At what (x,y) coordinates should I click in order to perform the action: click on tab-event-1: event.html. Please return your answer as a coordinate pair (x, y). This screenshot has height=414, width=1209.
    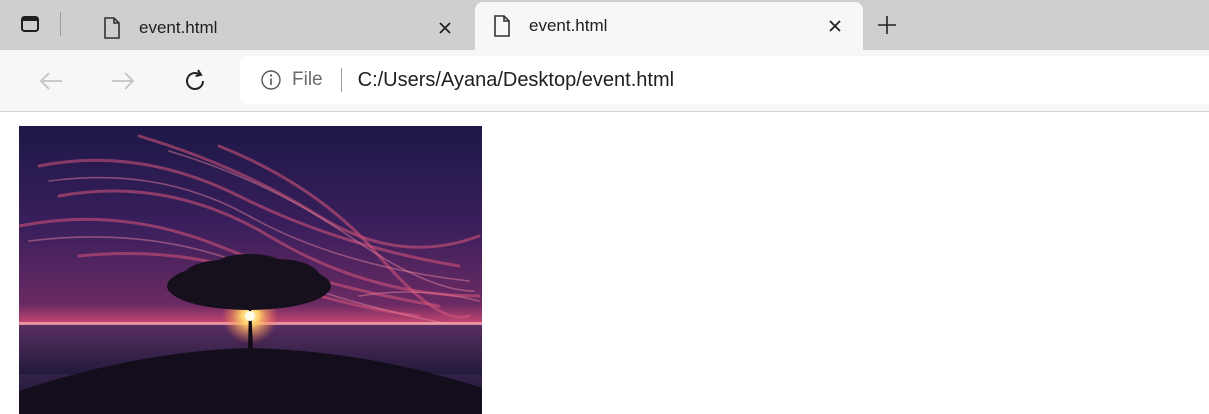
    Looking at the image, I should click on (279, 28).